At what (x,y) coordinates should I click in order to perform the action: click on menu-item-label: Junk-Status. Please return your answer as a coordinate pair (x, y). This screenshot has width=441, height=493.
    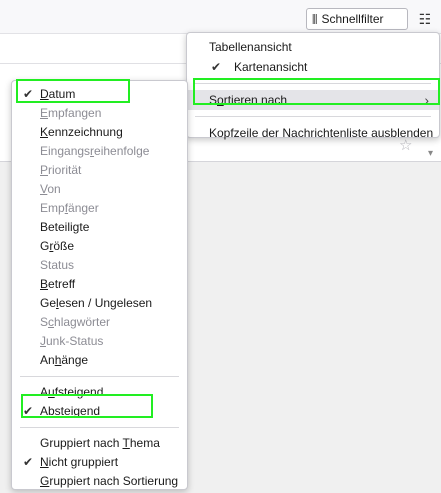
    Looking at the image, I should click on (72, 341).